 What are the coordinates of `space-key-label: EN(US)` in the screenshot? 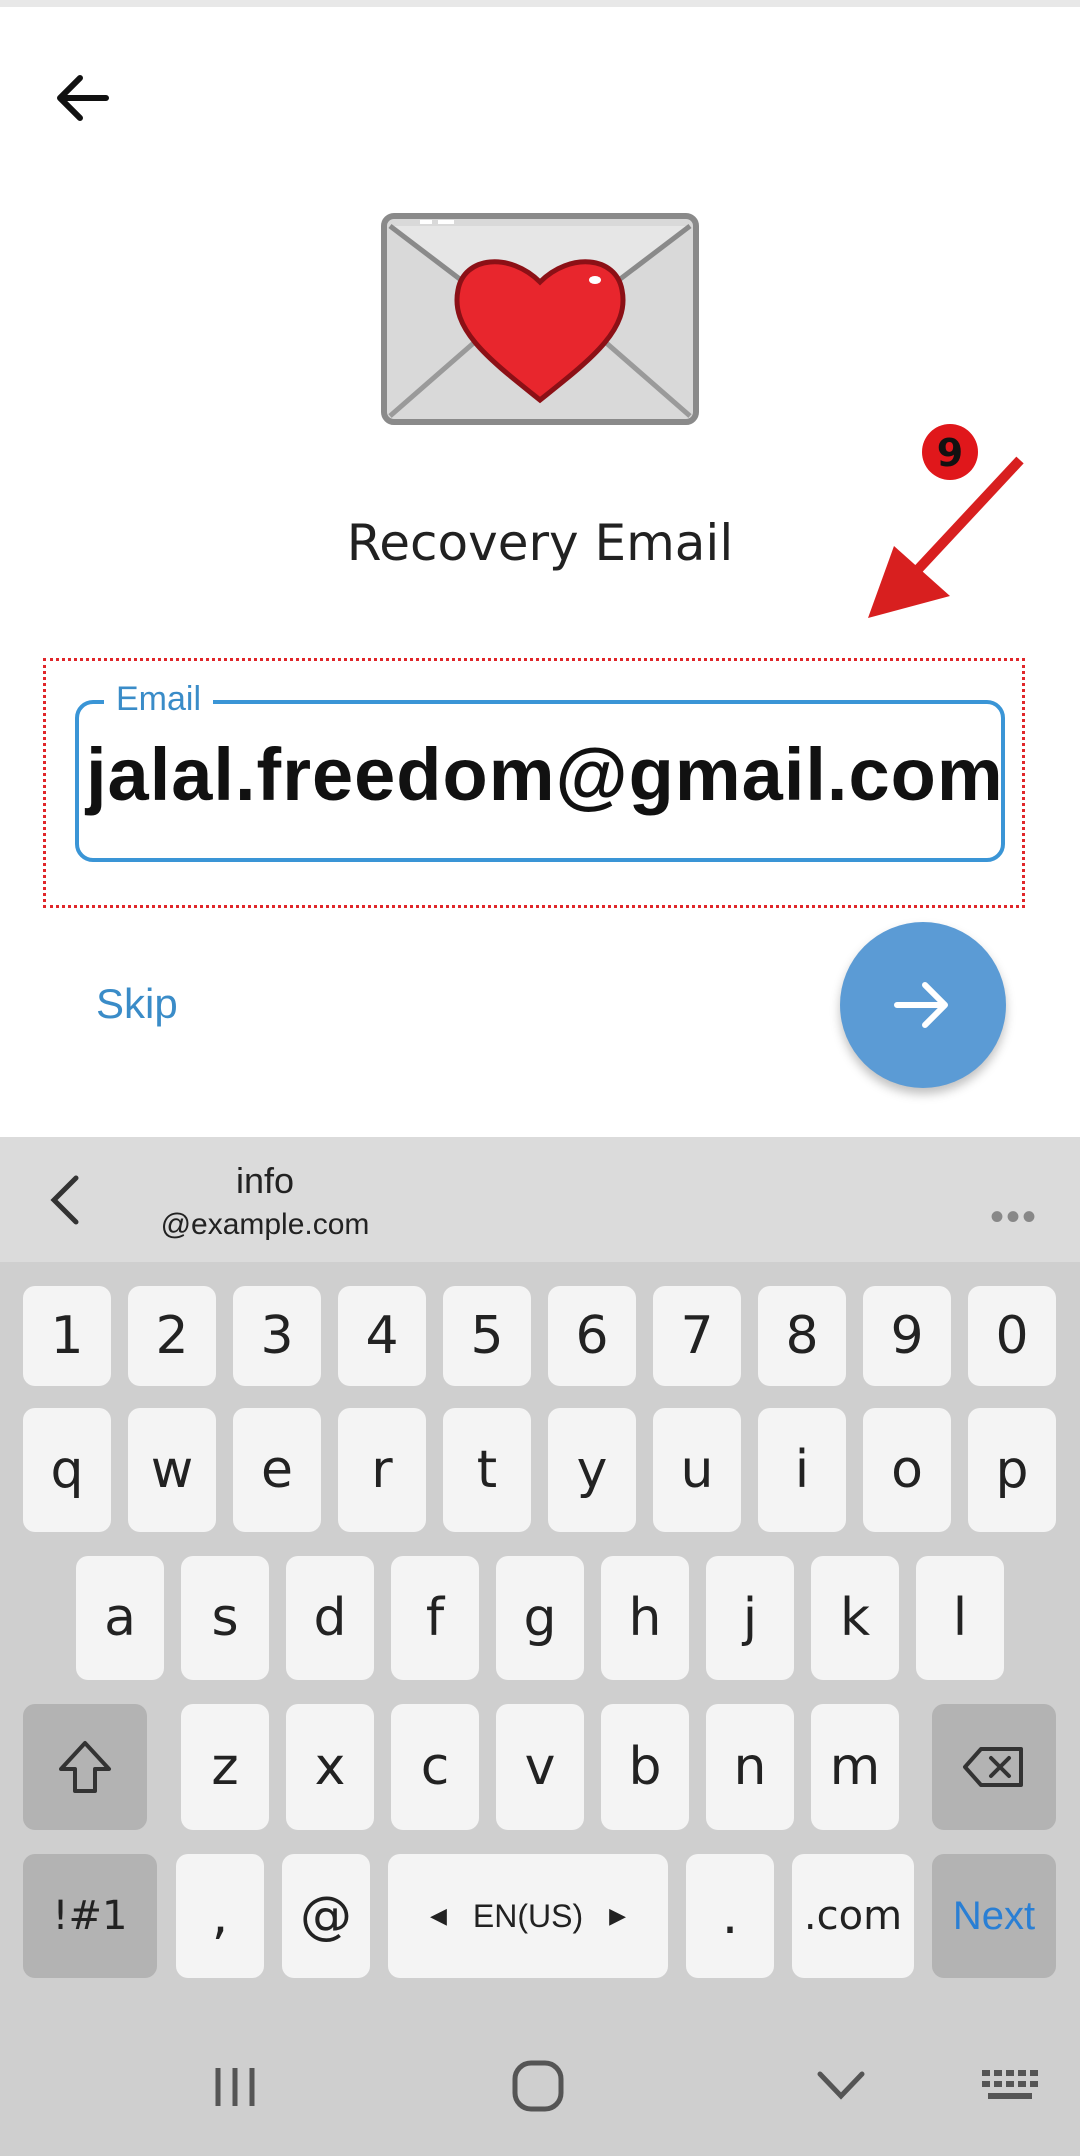 It's located at (528, 1915).